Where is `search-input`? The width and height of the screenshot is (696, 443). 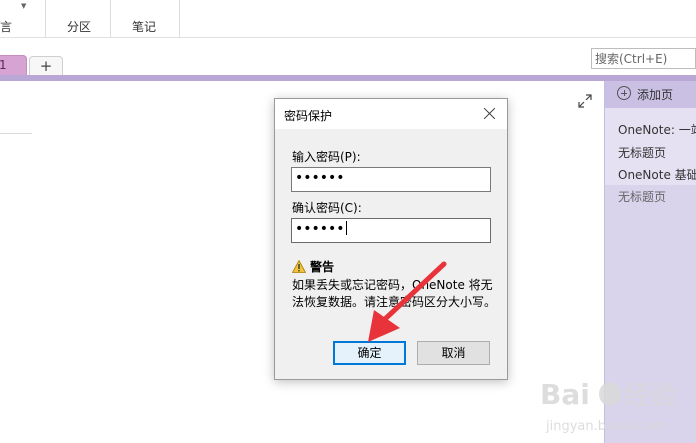
search-input is located at coordinates (643, 58).